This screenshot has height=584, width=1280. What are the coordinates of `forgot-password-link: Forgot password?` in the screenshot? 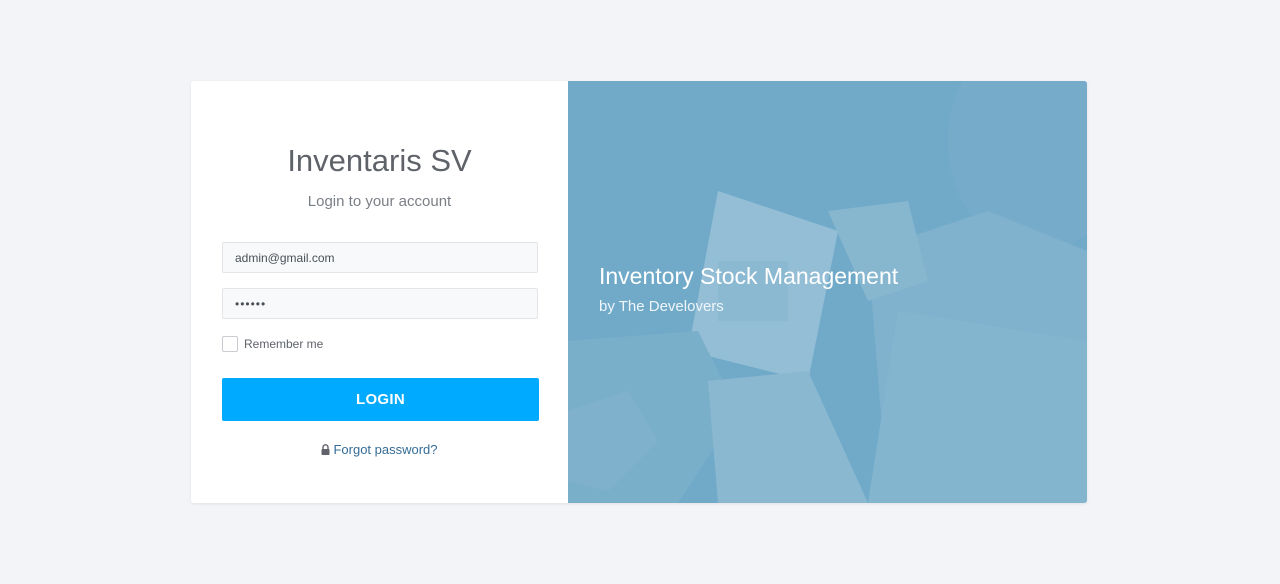 It's located at (379, 450).